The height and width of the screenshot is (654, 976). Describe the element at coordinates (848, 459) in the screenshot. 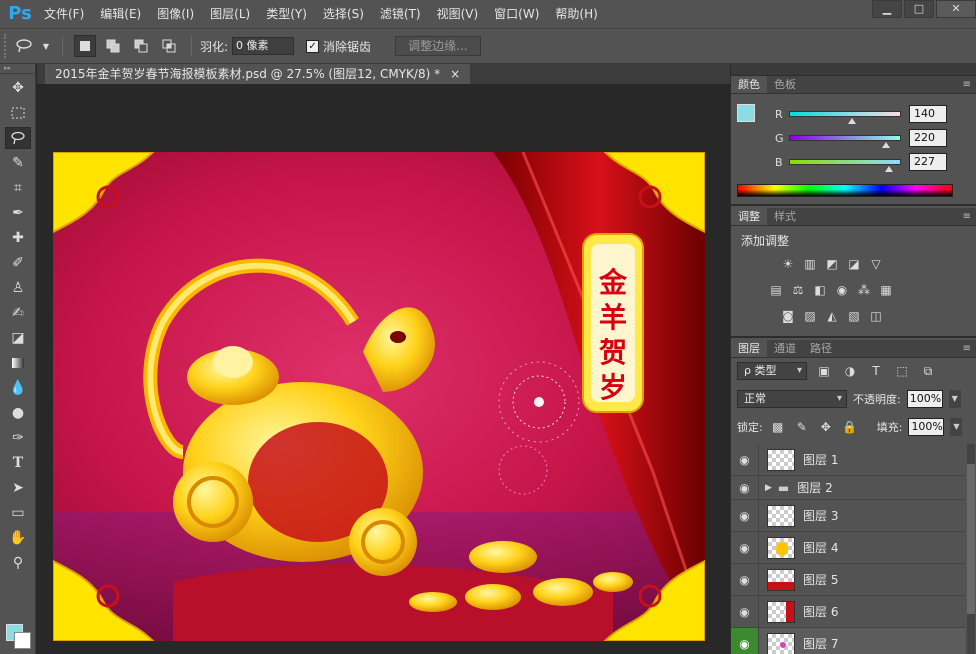

I see `layer-row: ◉ 图层 1` at that location.